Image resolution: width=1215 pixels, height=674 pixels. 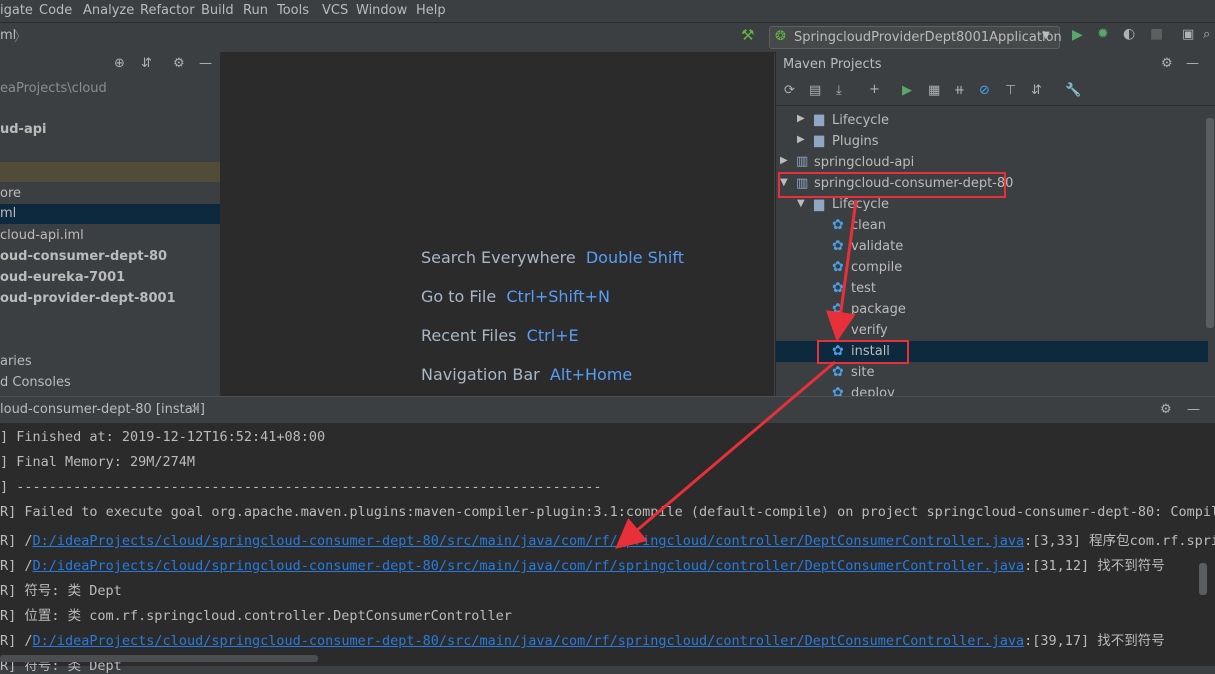 I want to click on annotation-arrows, so click(x=736, y=374).